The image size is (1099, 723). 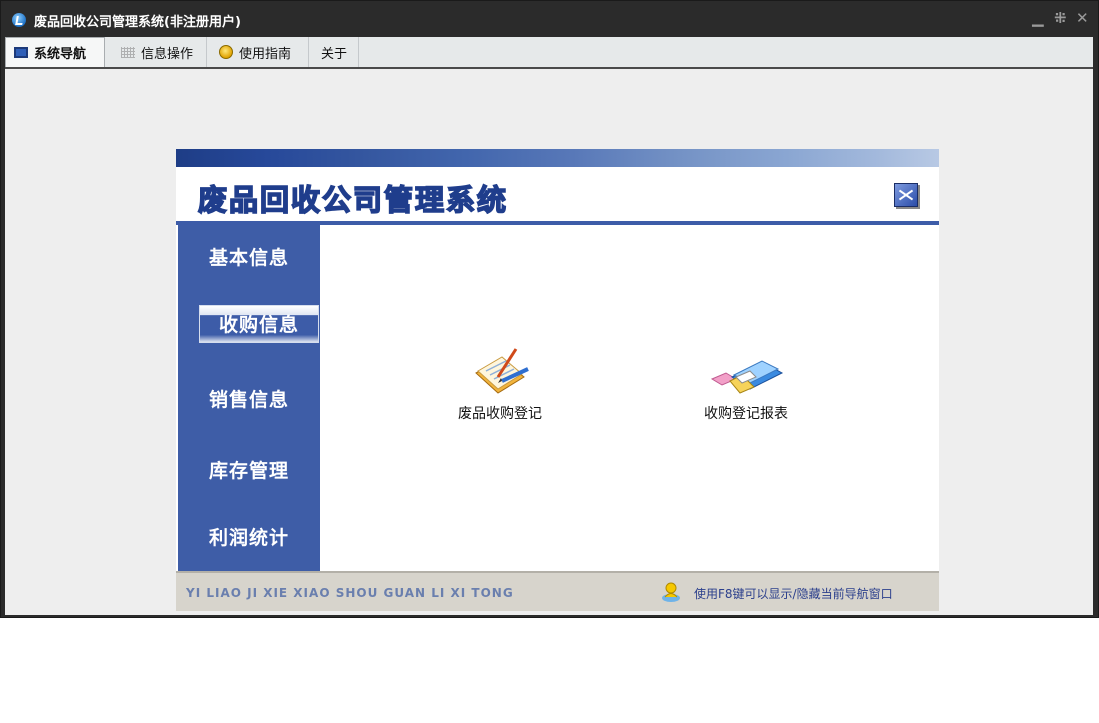 I want to click on function-label: 收购登记报表, so click(x=746, y=414).